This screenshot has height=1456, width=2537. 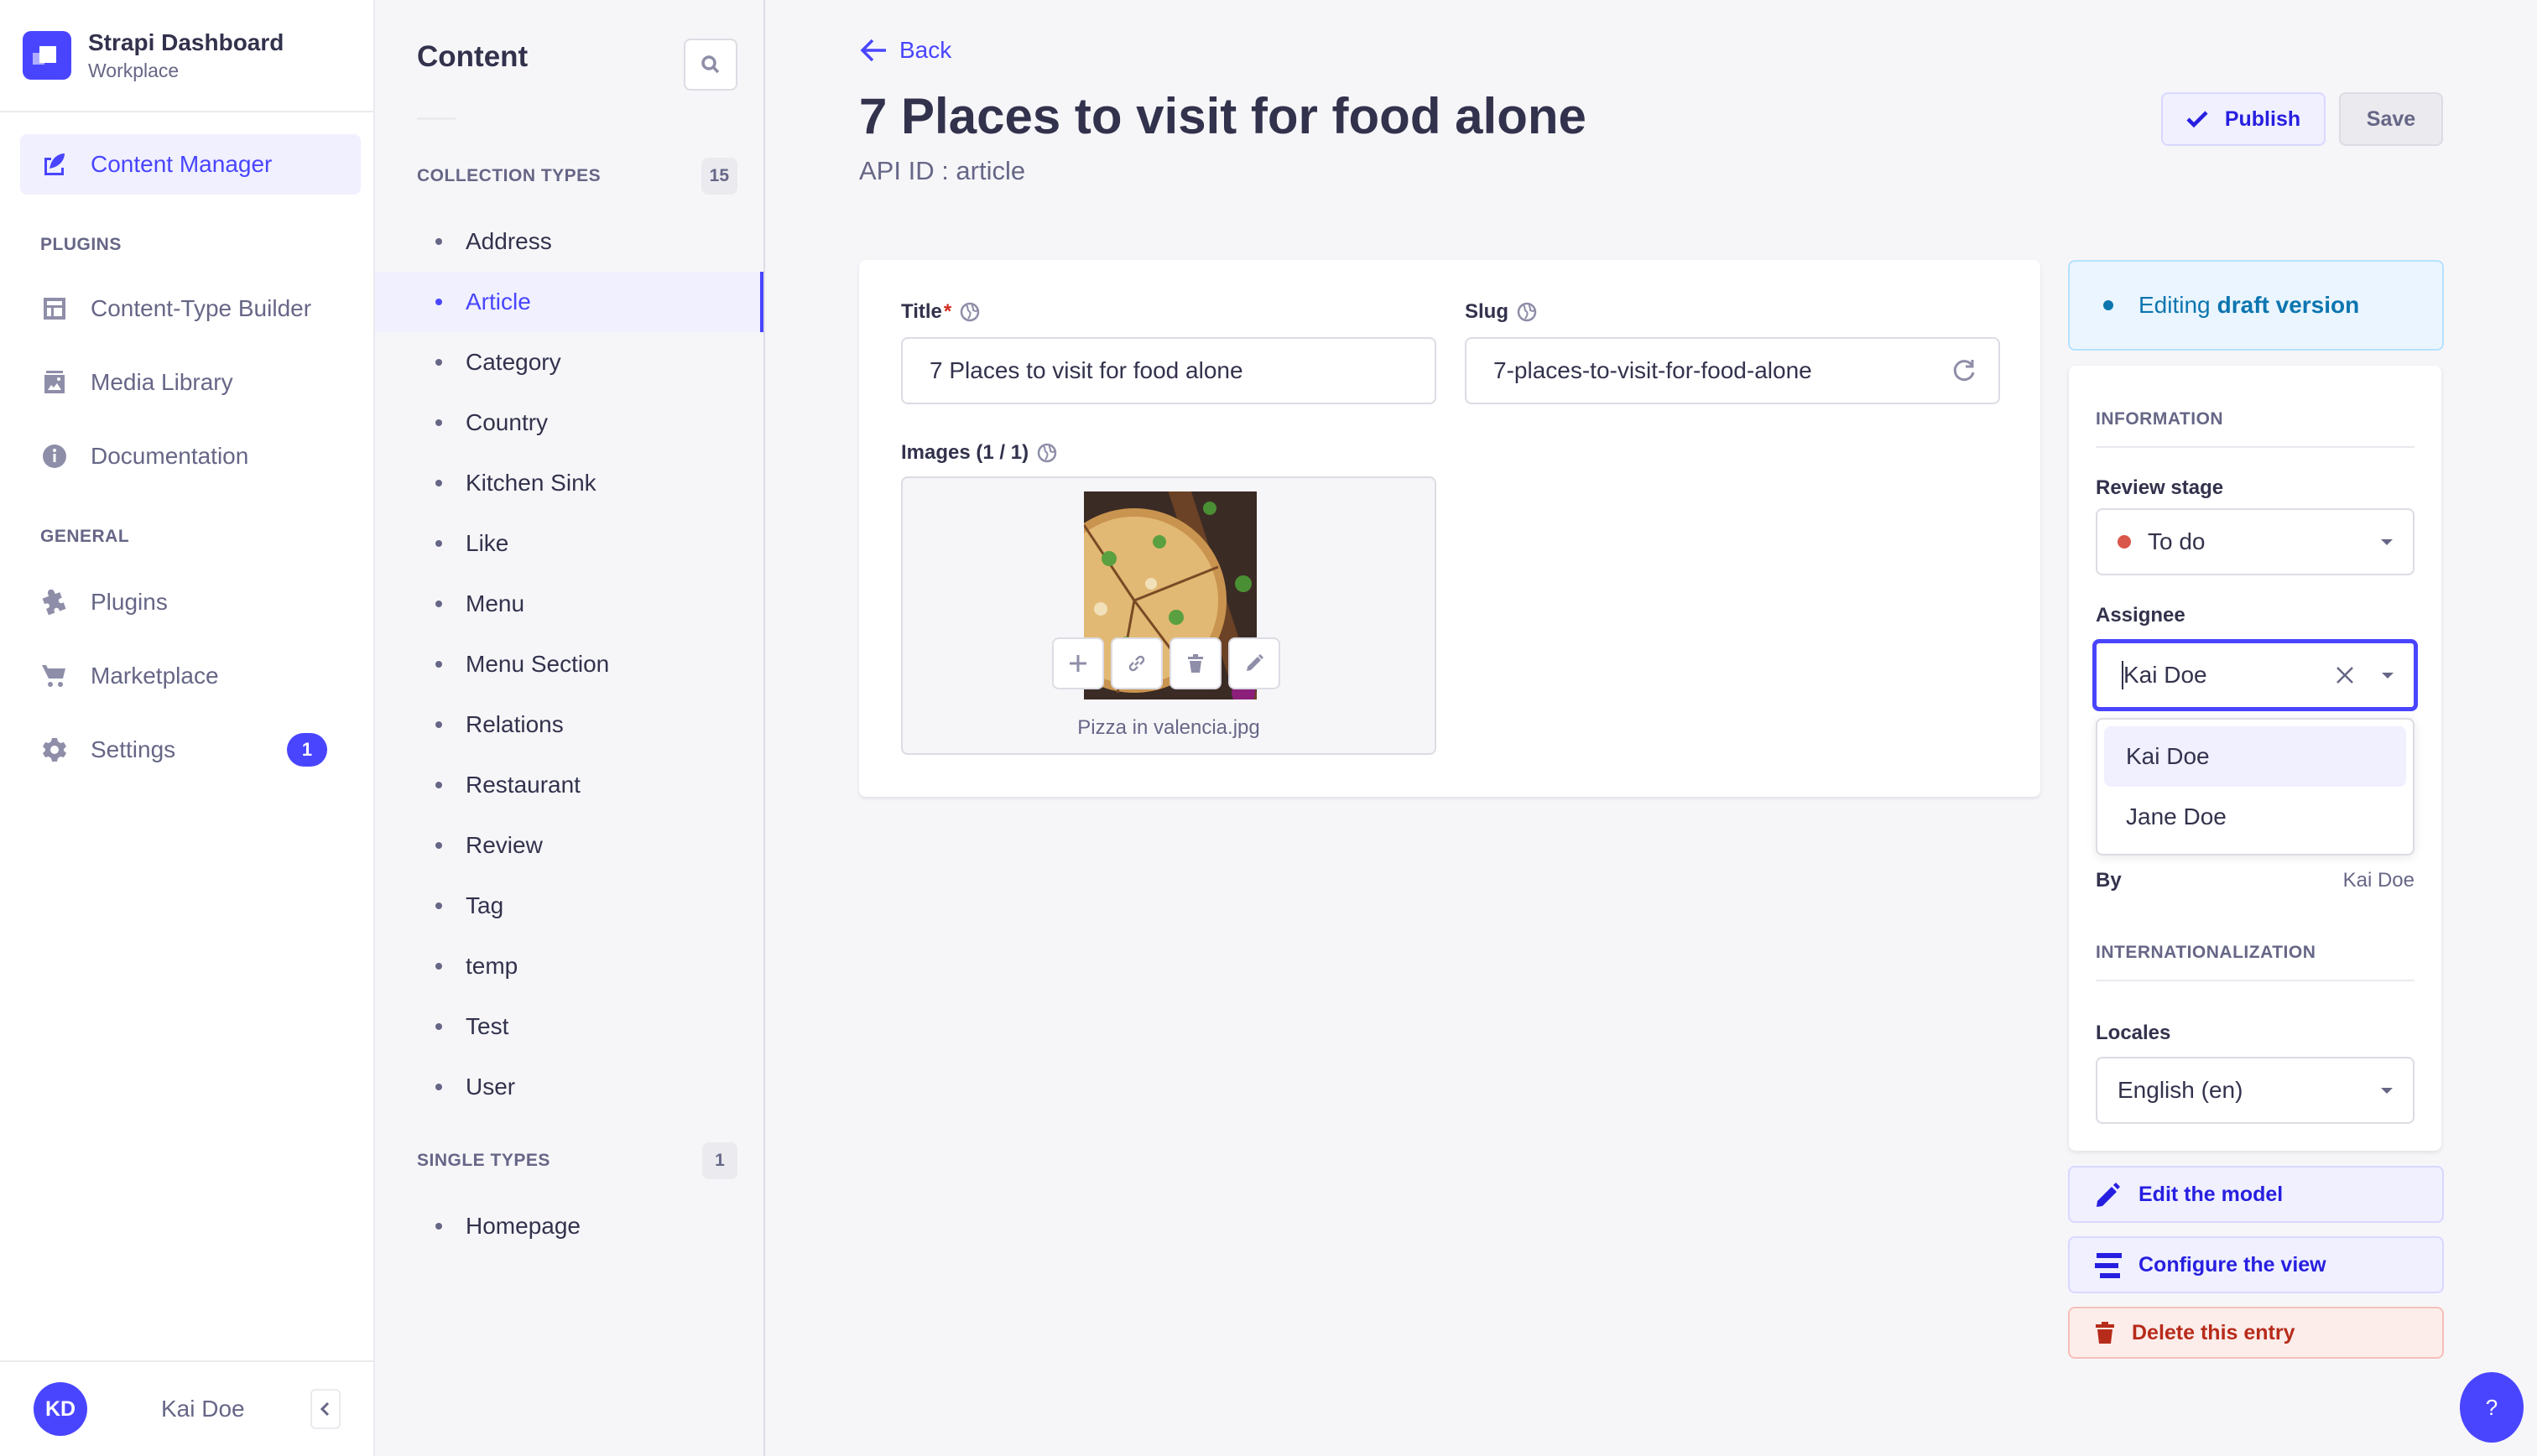 What do you see at coordinates (515, 724) in the screenshot?
I see `item-label: Relations` at bounding box center [515, 724].